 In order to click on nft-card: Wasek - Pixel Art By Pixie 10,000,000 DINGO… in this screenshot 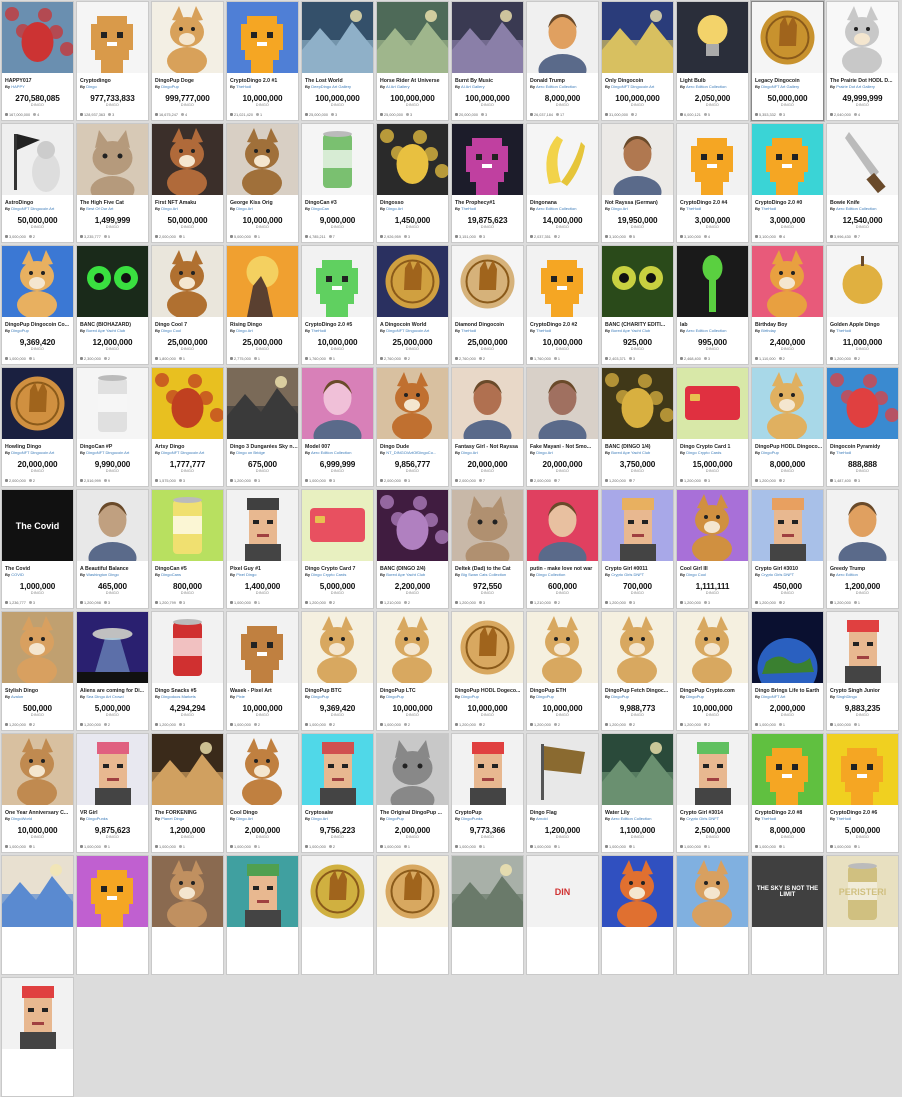, I will do `click(262, 671)`.